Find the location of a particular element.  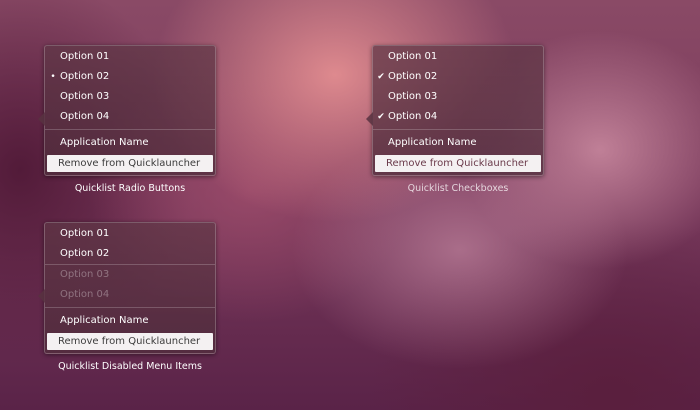

caption-radio-buttons: Quicklist Radio Buttons is located at coordinates (130, 188).